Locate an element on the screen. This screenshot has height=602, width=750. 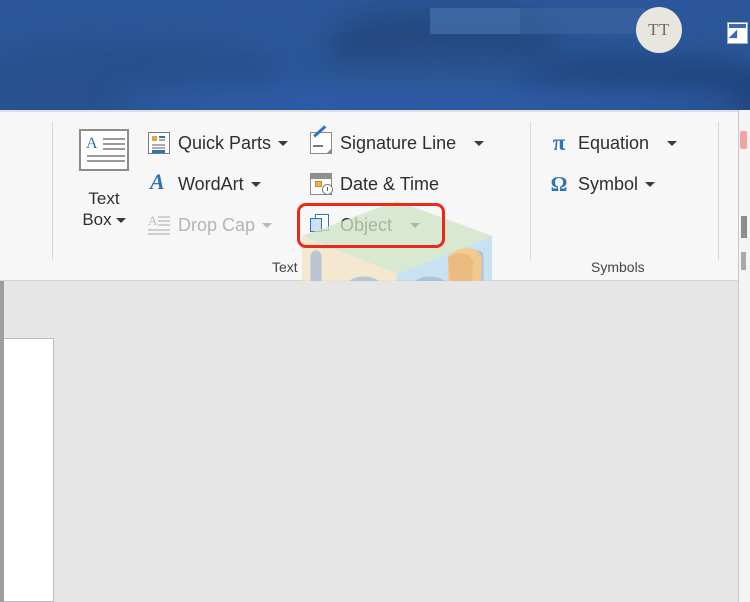
quick-parts-button: Quick Parts is located at coordinates (218, 143).